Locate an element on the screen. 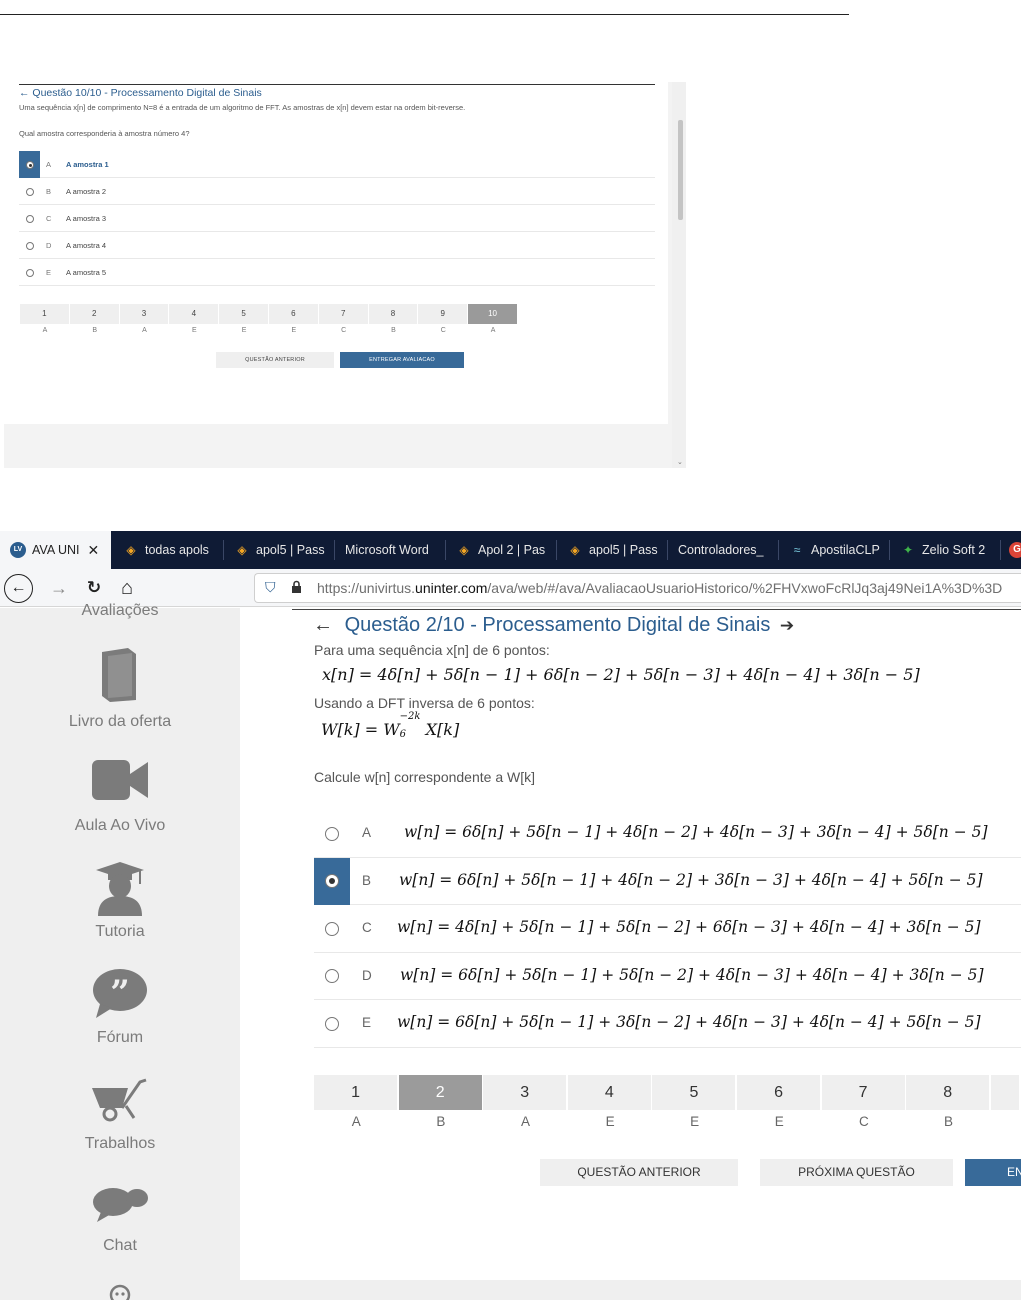 This screenshot has height=1300, width=1021. sidebar-item-trabalhos: Trabalhos is located at coordinates (120, 1115).